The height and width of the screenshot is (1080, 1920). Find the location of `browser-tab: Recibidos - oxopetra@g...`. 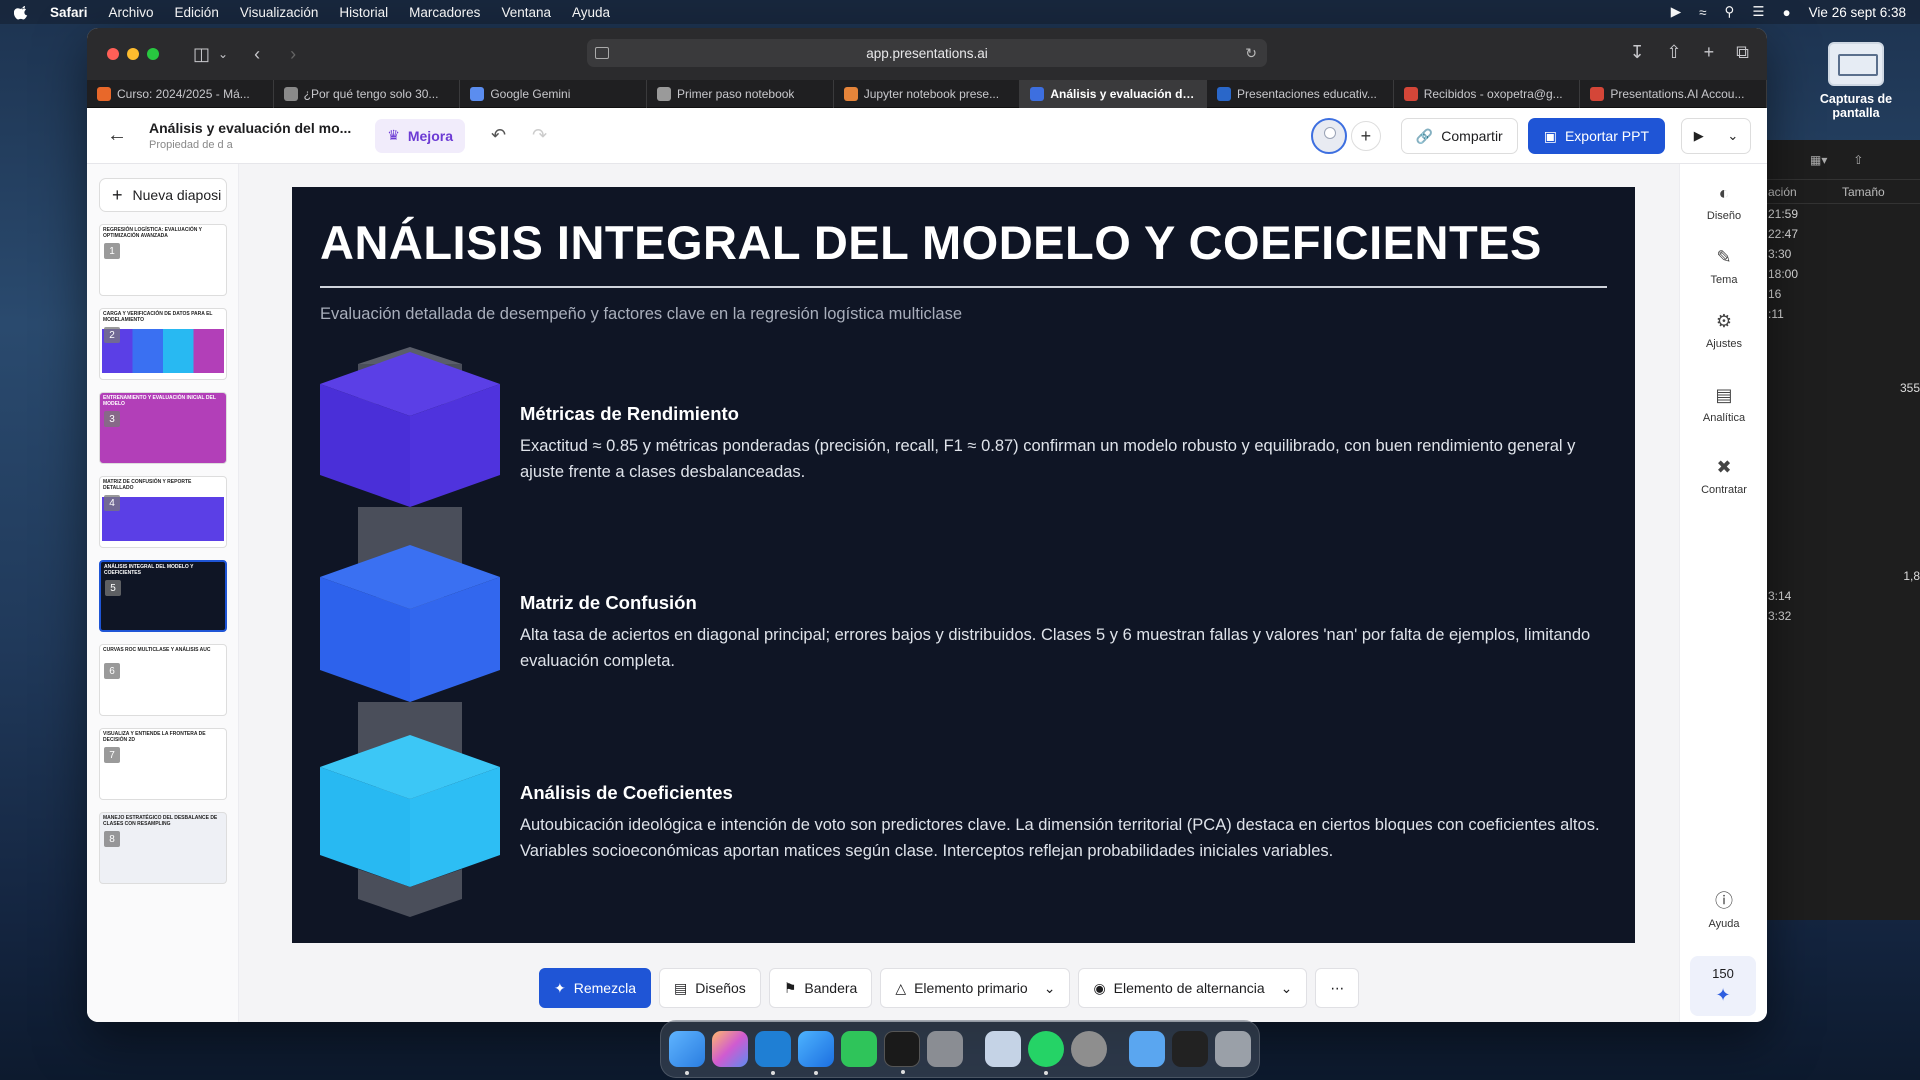

browser-tab: Recibidos - oxopetra@g... is located at coordinates (1487, 94).